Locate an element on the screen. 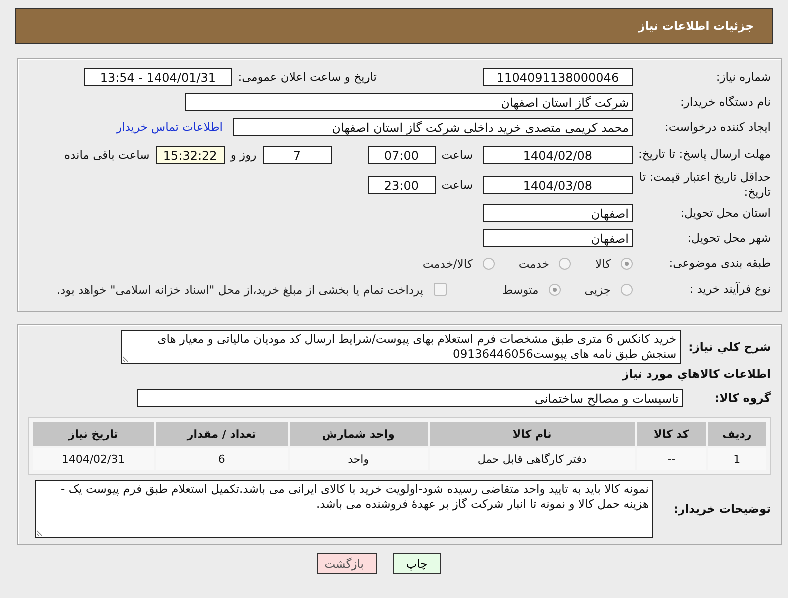 The width and height of the screenshot is (788, 598). text-field: تاسیسات و مصالح ساختمانی is located at coordinates (410, 398).